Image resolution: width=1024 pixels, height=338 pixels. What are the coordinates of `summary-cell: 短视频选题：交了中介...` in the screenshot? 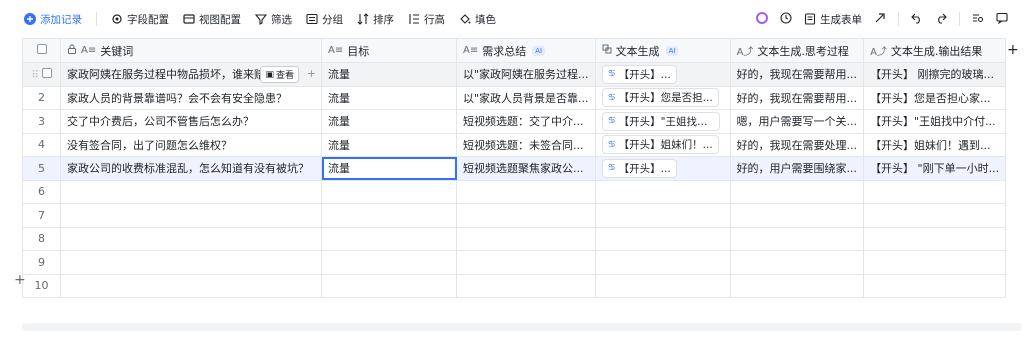 It's located at (526, 121).